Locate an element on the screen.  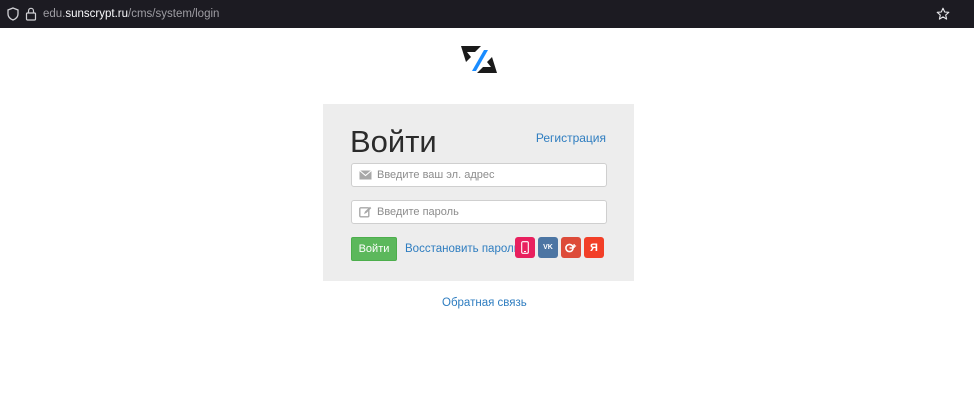
edit-icon is located at coordinates (365, 212).